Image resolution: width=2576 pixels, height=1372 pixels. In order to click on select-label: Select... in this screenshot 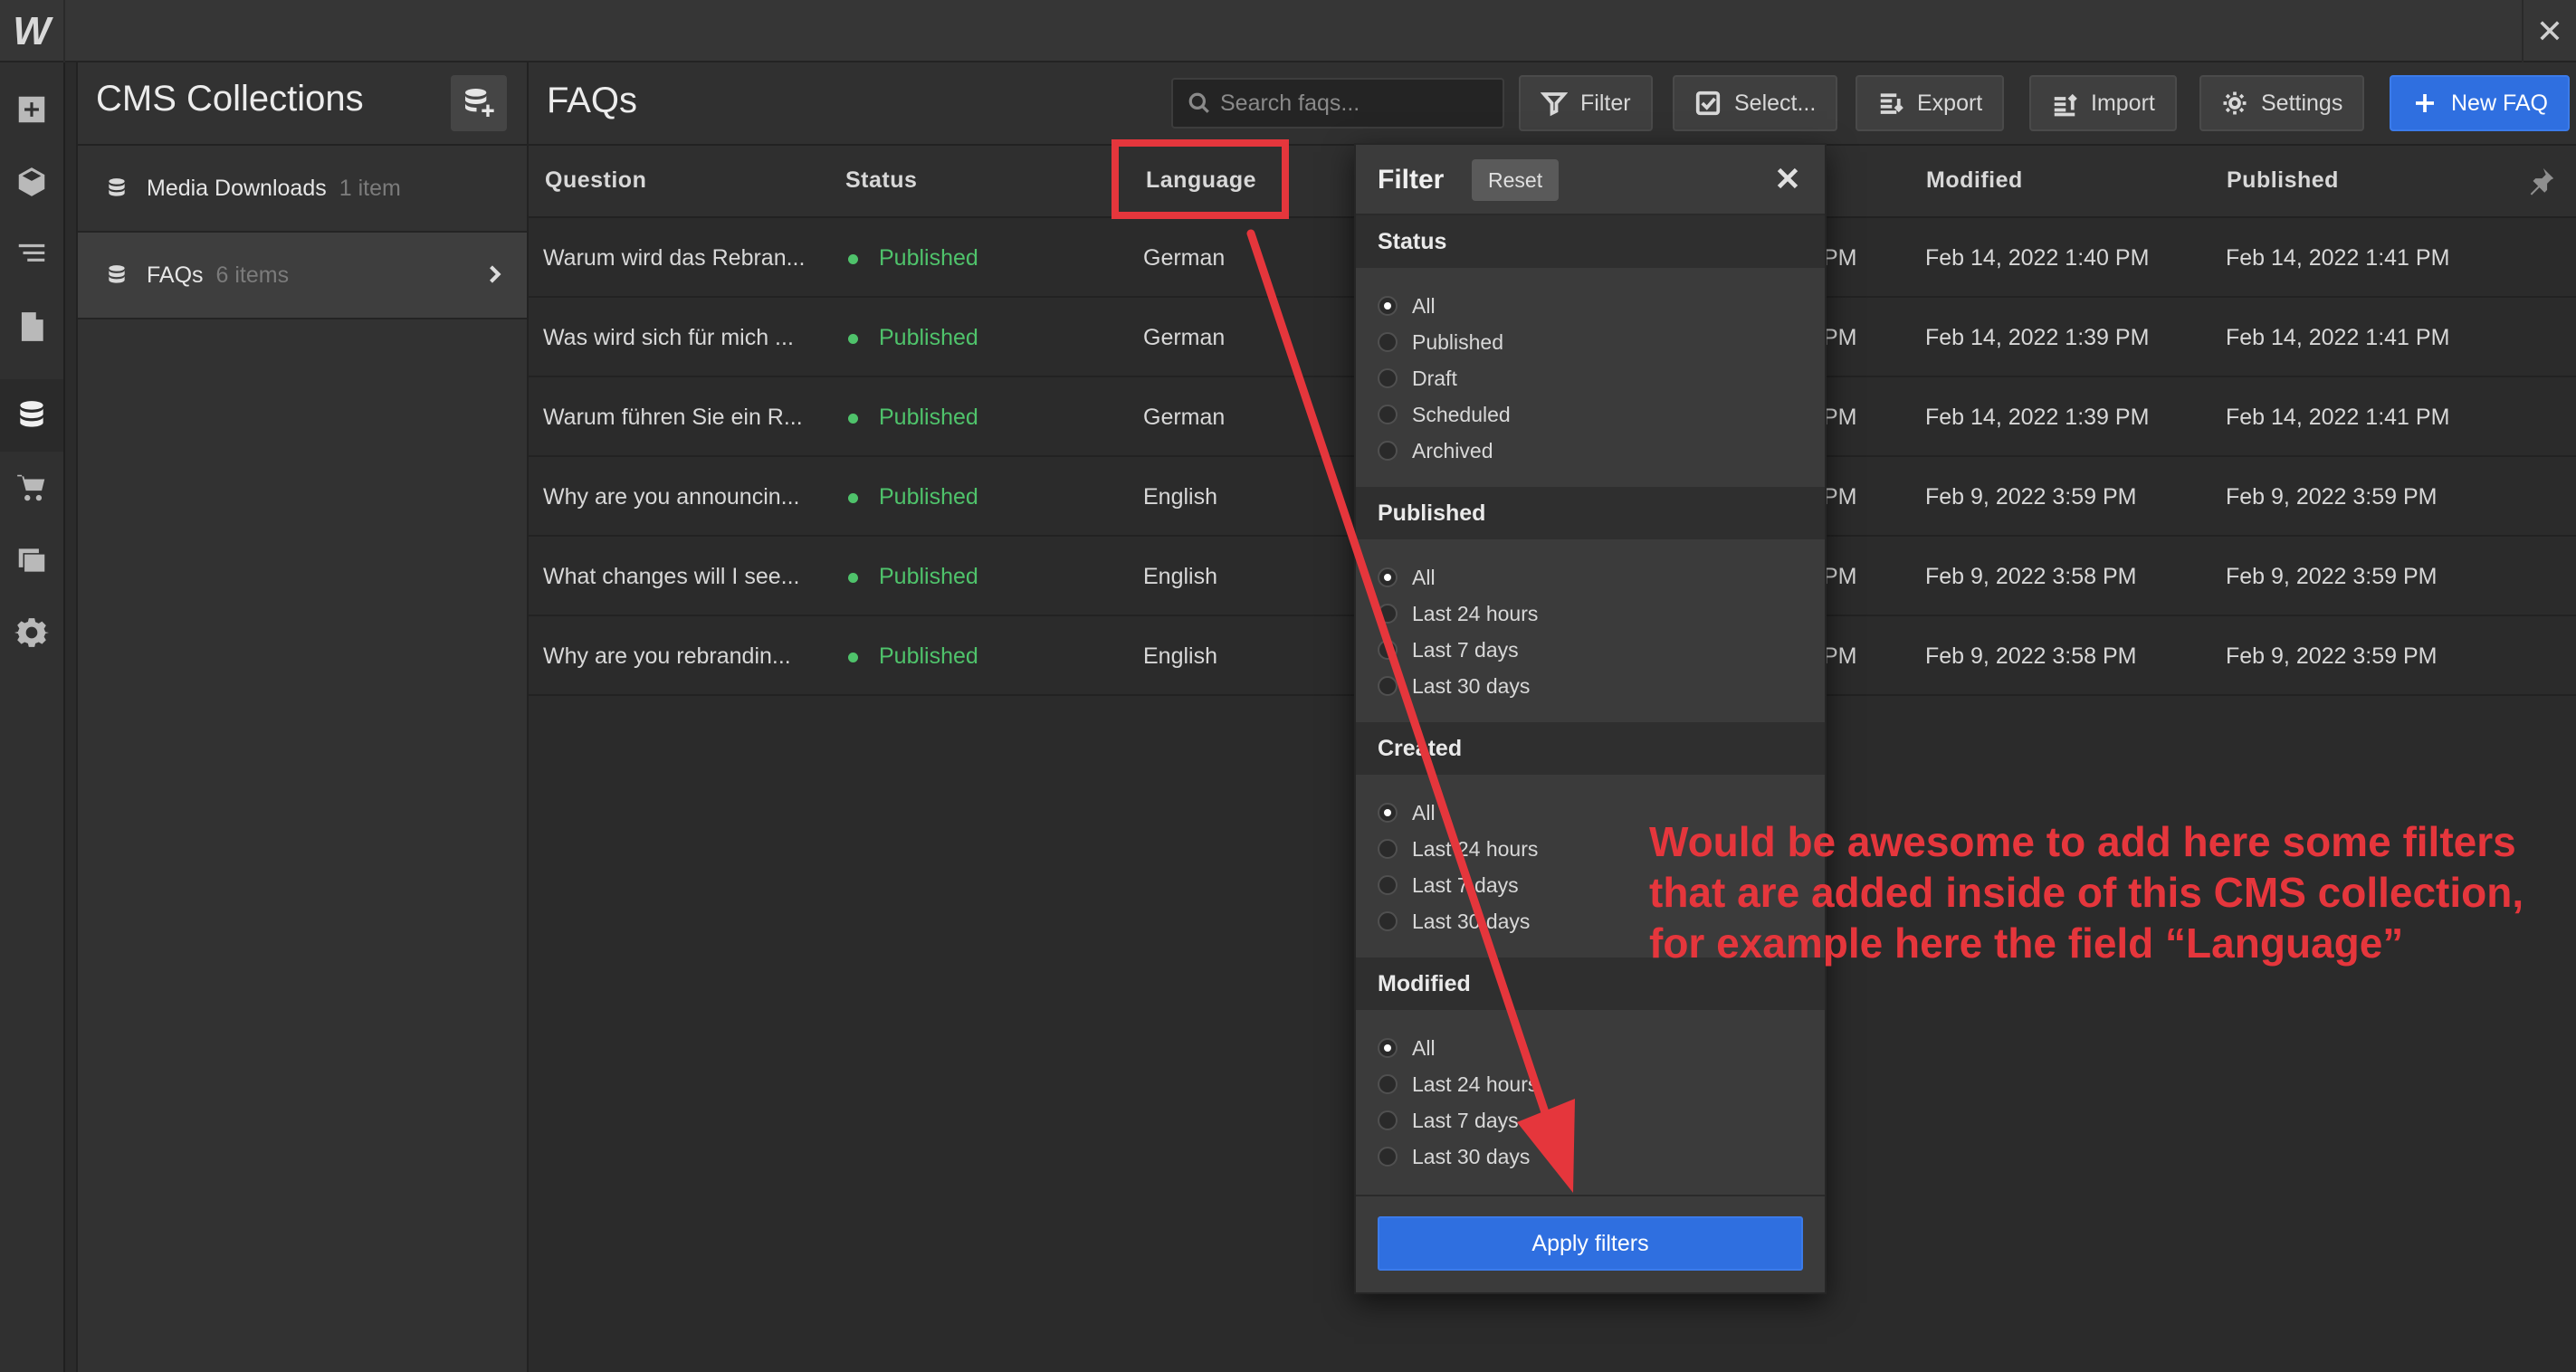, I will do `click(1775, 103)`.